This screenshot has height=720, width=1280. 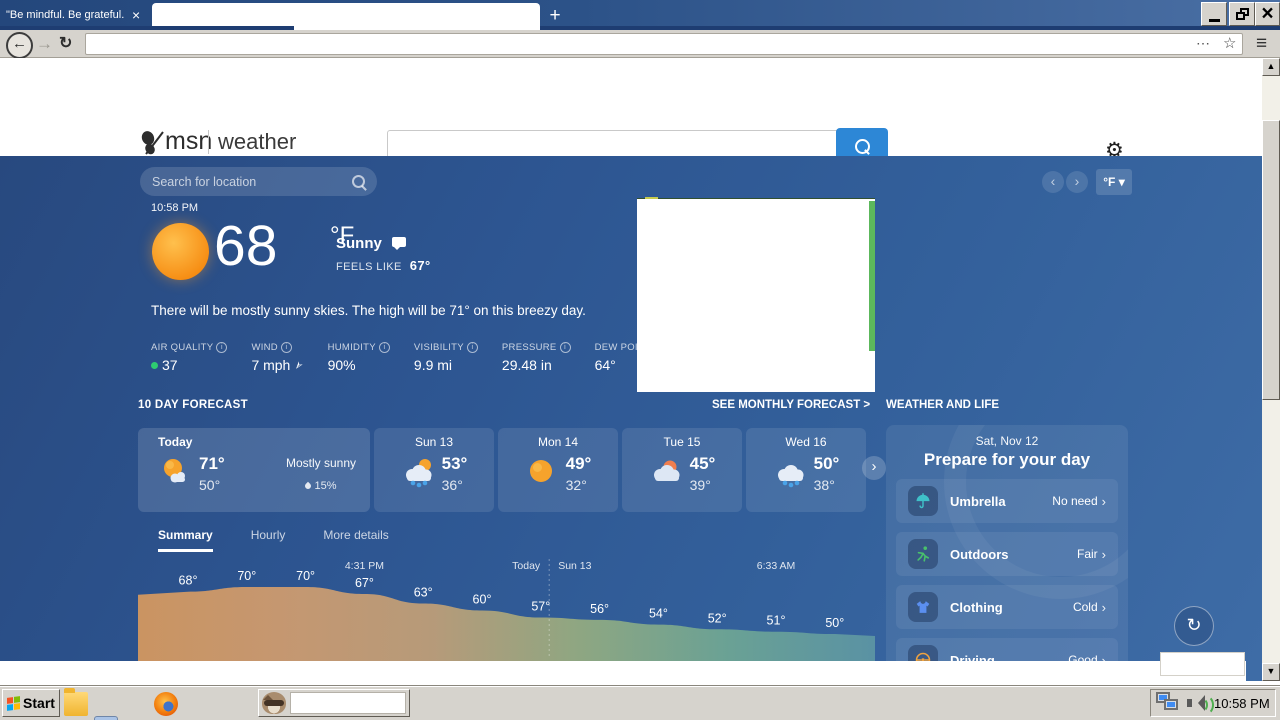 I want to click on forecast-section-title: 10 DAY FORECAST, so click(x=193, y=405).